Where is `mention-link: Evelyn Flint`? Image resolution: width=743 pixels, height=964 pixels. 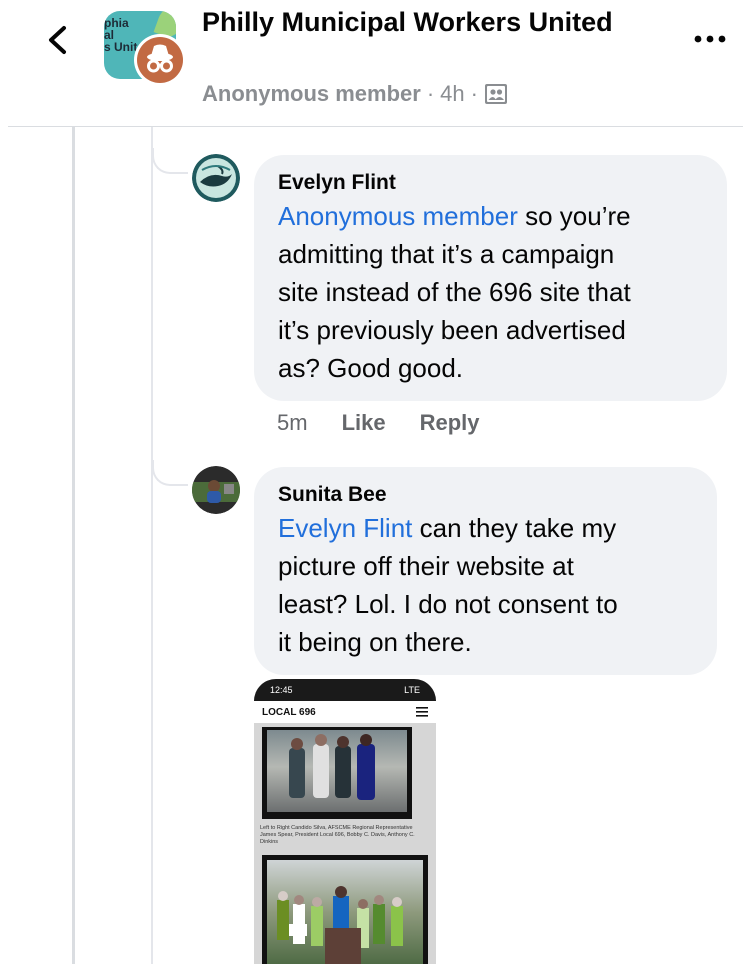
mention-link: Evelyn Flint is located at coordinates (345, 528).